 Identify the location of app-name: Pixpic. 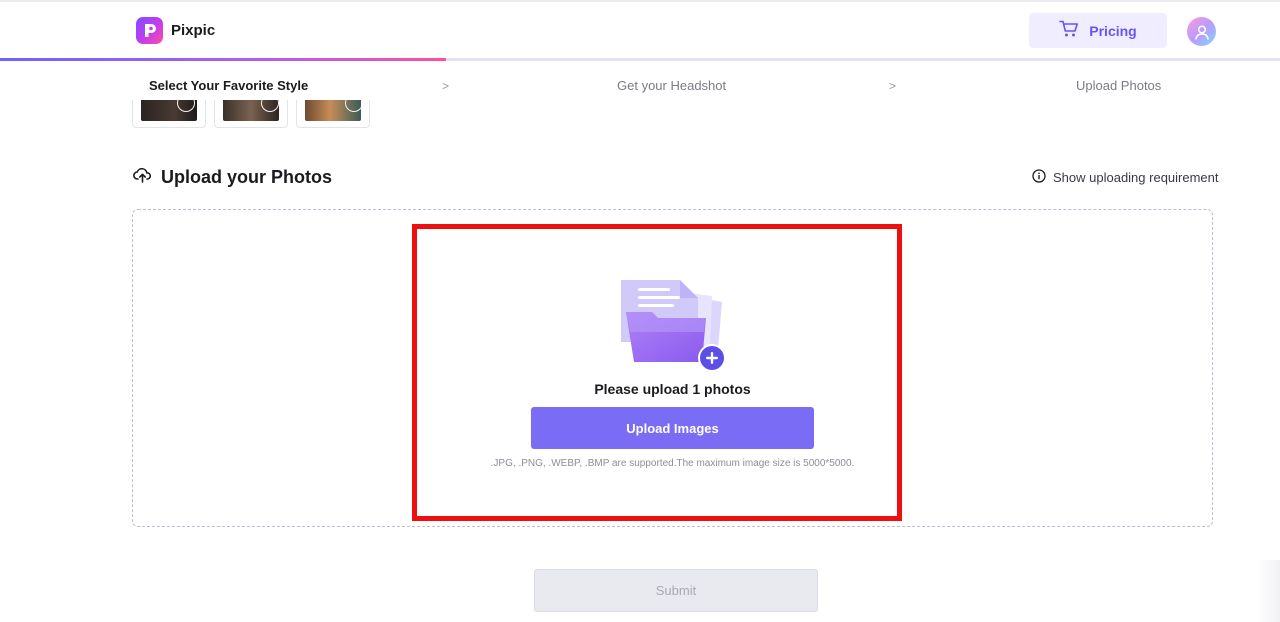
(193, 30).